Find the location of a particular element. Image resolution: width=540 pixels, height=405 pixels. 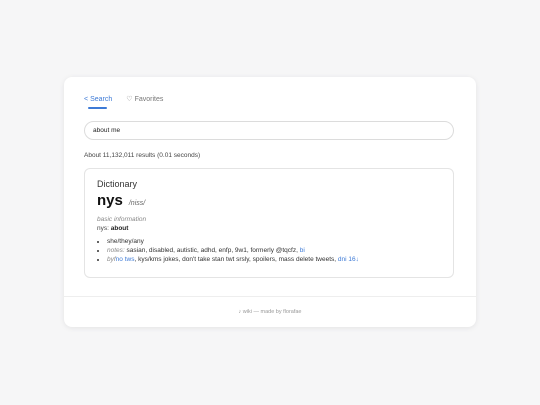

tab-bar: < Search ♡ Favorites is located at coordinates (124, 99).